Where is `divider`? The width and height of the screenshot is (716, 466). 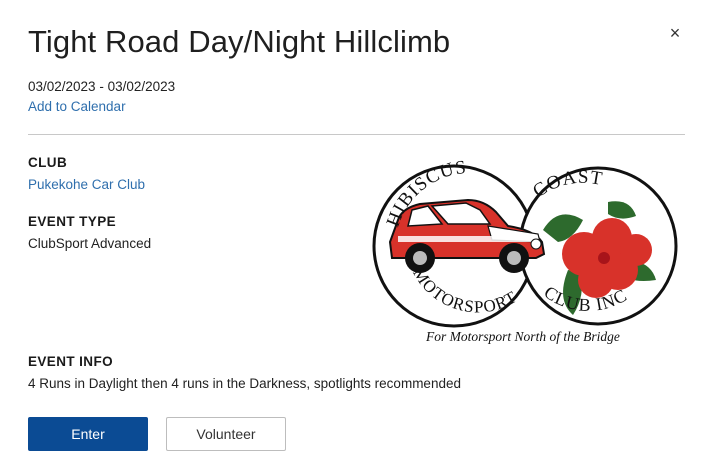 divider is located at coordinates (356, 134).